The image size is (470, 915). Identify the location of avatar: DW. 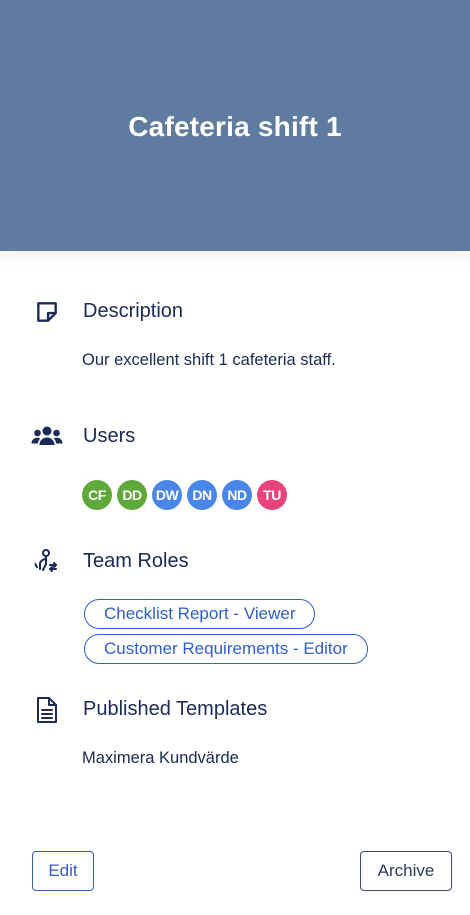
(167, 495).